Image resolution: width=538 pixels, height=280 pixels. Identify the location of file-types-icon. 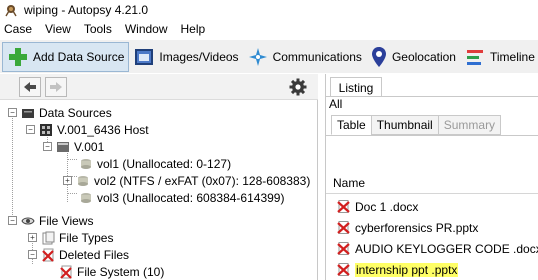
(48, 237).